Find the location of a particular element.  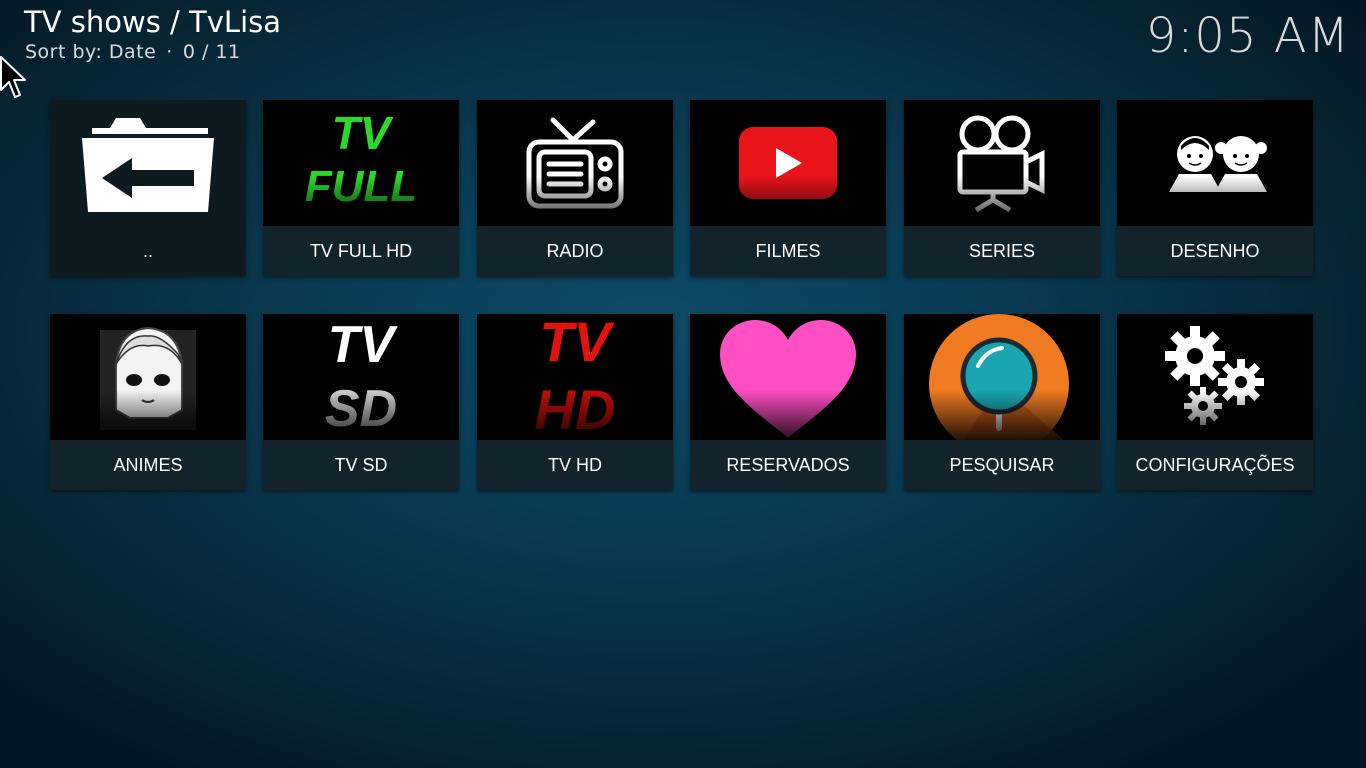

tile-tv-full-hd: TV FULL TV FULL HD is located at coordinates (361, 188).